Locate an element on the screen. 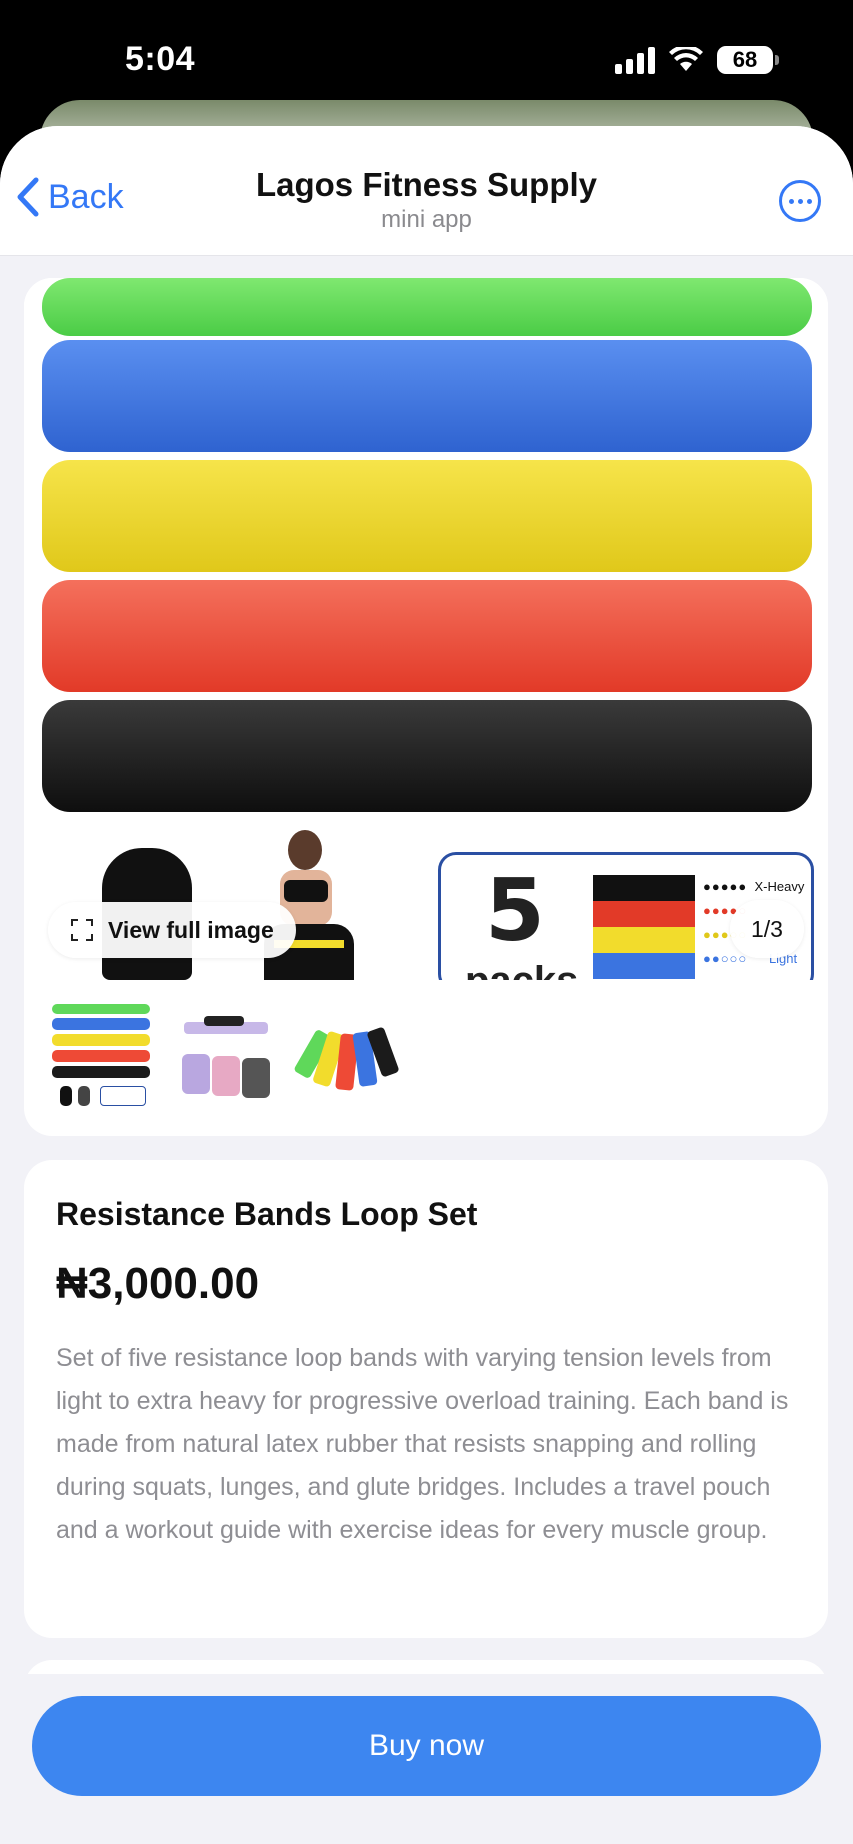 Image resolution: width=853 pixels, height=1844 pixels. status-icons: 68 is located at coordinates (697, 60).